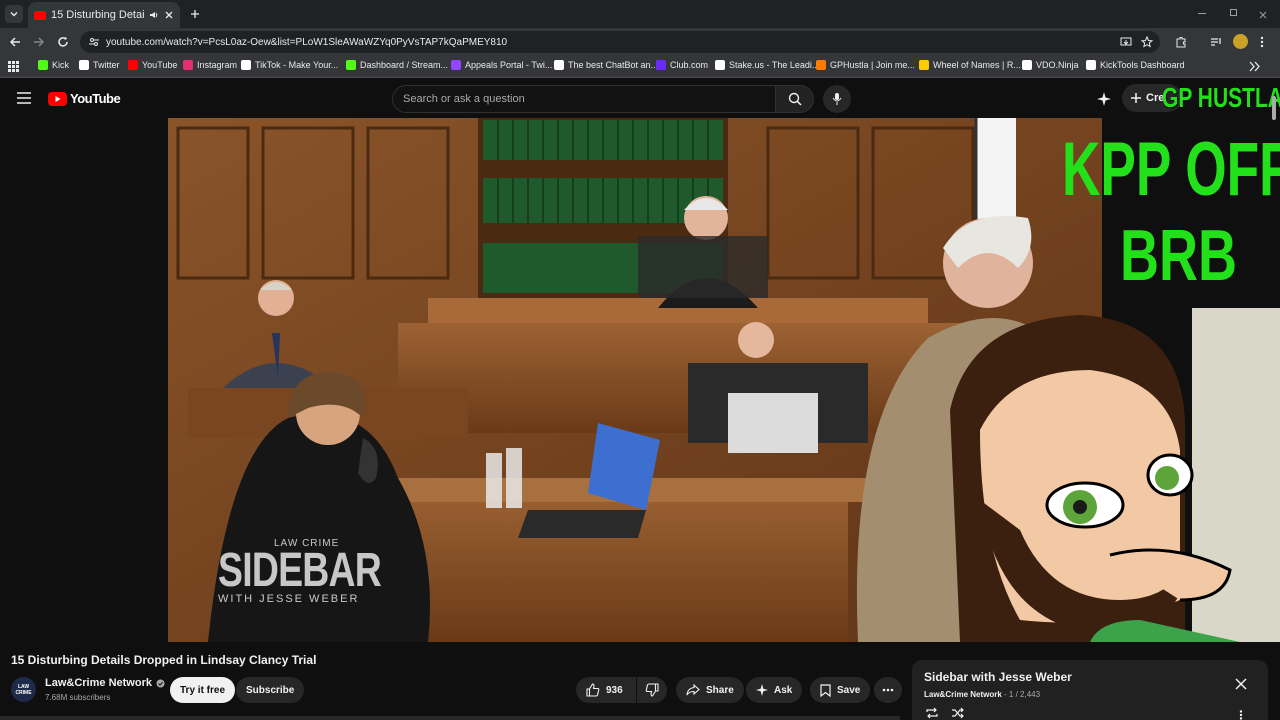 The width and height of the screenshot is (1280, 720). I want to click on new-tab-button, so click(195, 14).